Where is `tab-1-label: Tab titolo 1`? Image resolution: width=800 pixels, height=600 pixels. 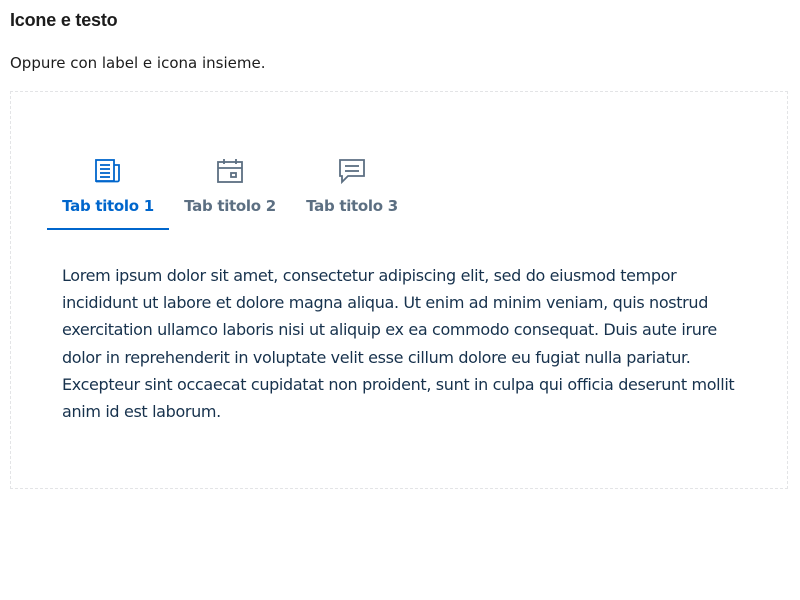
tab-1-label: Tab titolo 1 is located at coordinates (108, 206).